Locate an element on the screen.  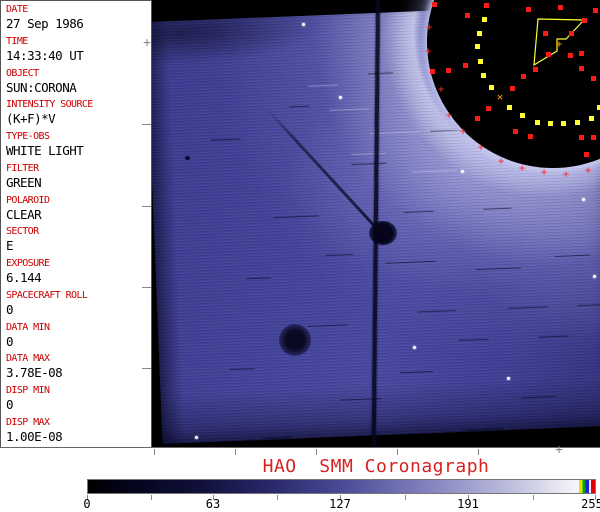
metadata-entry: DATA MIN 0 is located at coordinates (78, 335).